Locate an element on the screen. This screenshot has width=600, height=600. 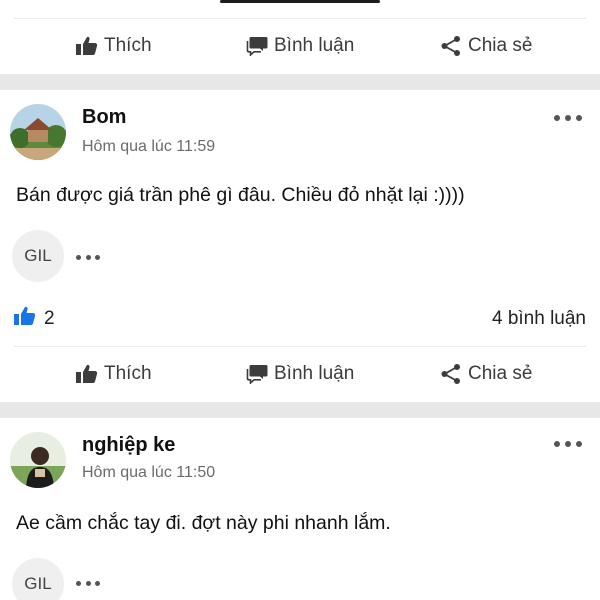
author-name: nghiệp ke is located at coordinates (128, 445).